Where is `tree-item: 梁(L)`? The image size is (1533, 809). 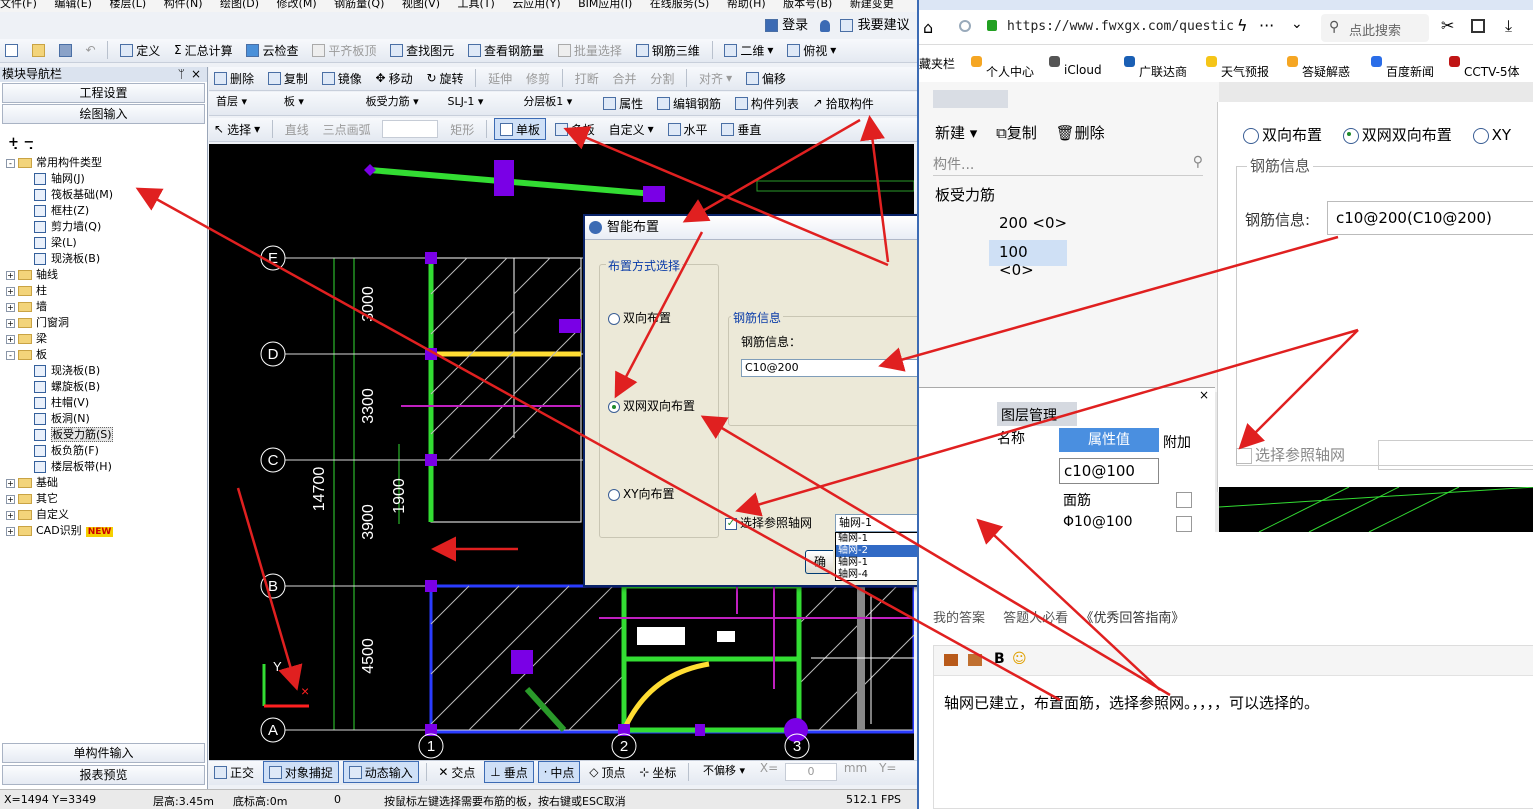
tree-item: 梁(L) is located at coordinates (55, 243).